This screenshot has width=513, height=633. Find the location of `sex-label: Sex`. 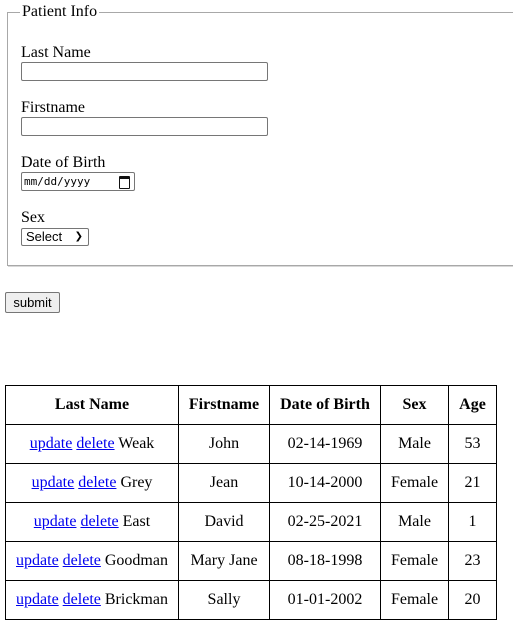

sex-label: Sex is located at coordinates (33, 217).